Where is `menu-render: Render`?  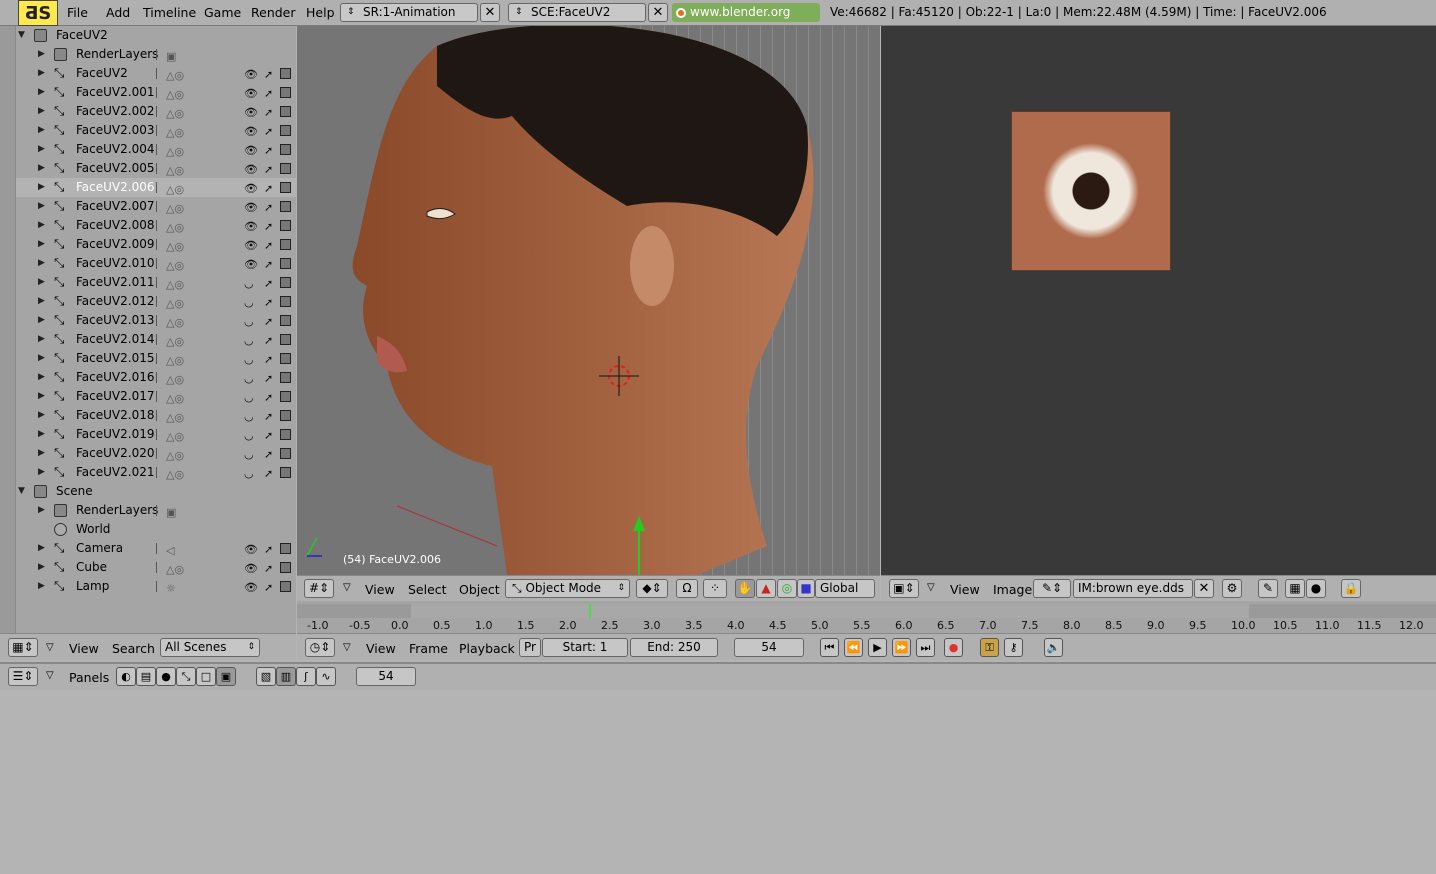 menu-render: Render is located at coordinates (273, 12).